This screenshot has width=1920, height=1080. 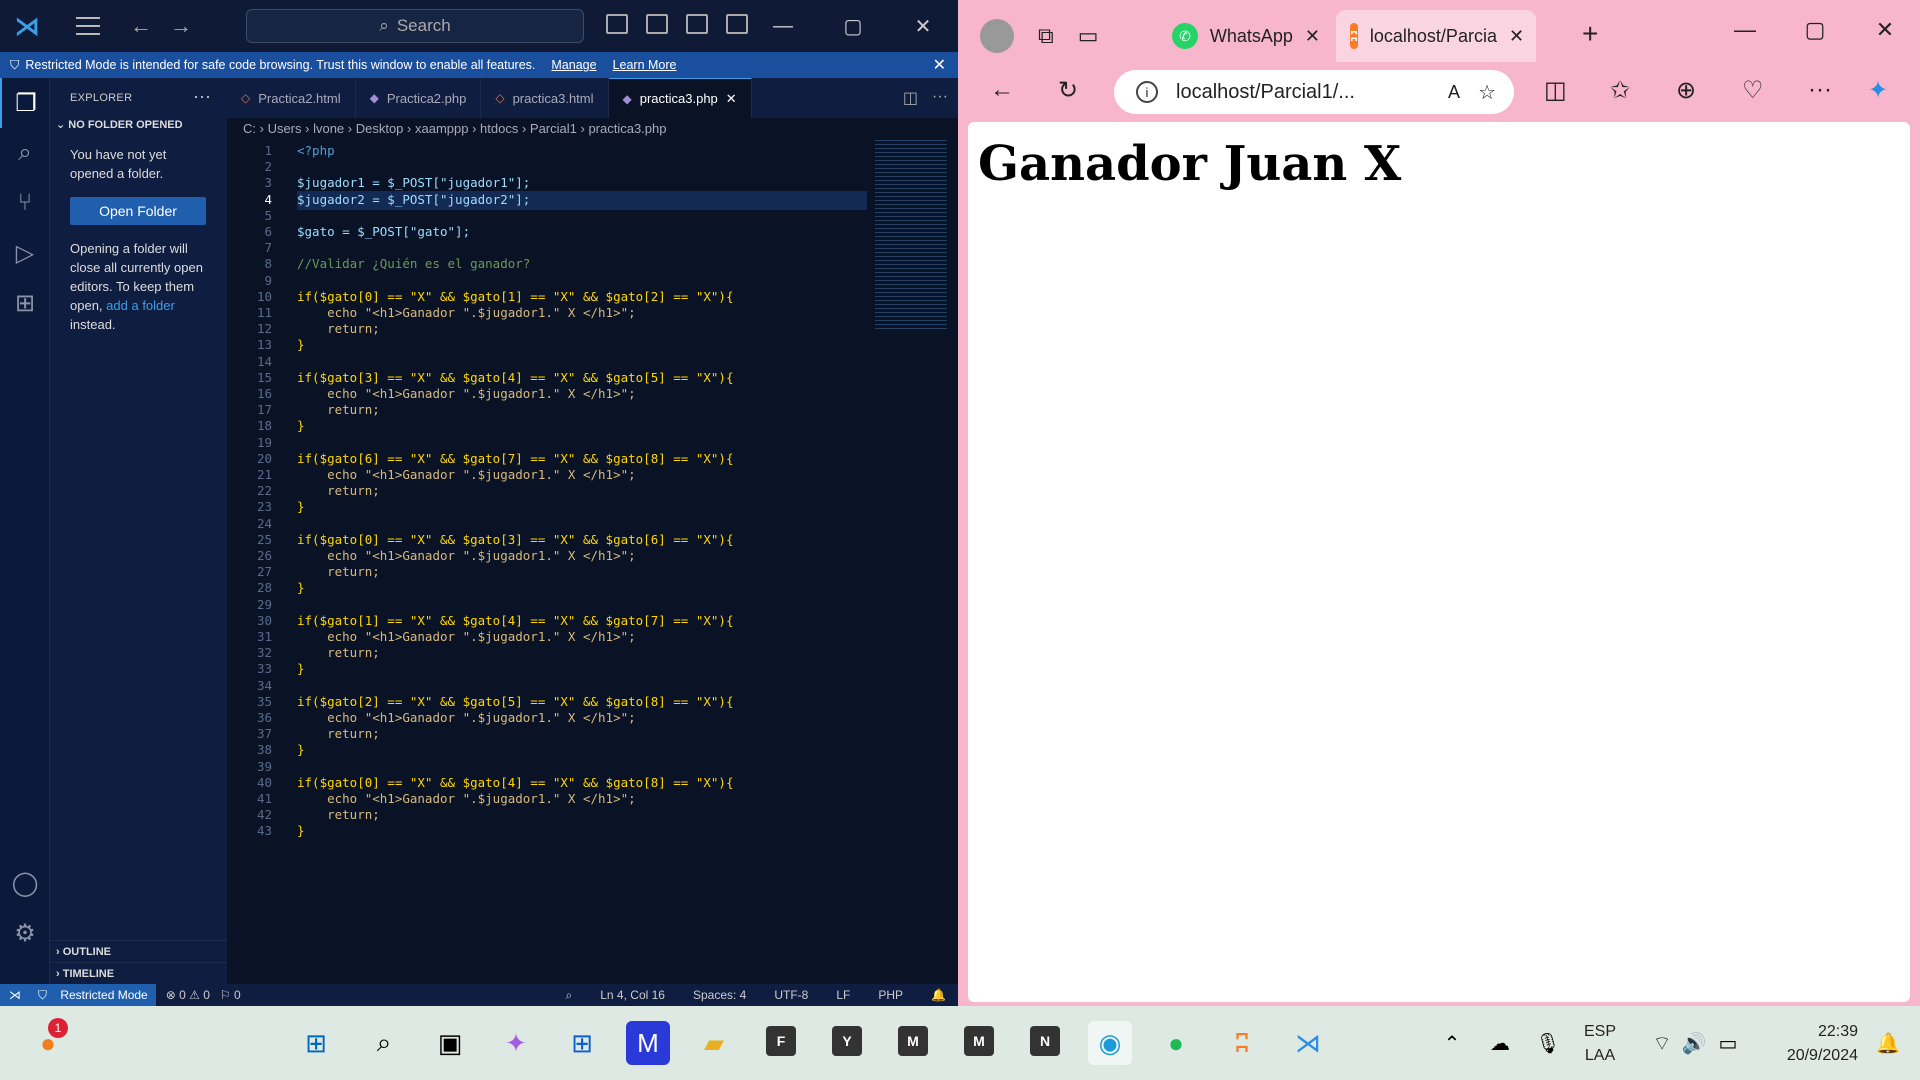 What do you see at coordinates (419, 98) in the screenshot?
I see `editor-tab-practica2-php: ◆ Practica2.php` at bounding box center [419, 98].